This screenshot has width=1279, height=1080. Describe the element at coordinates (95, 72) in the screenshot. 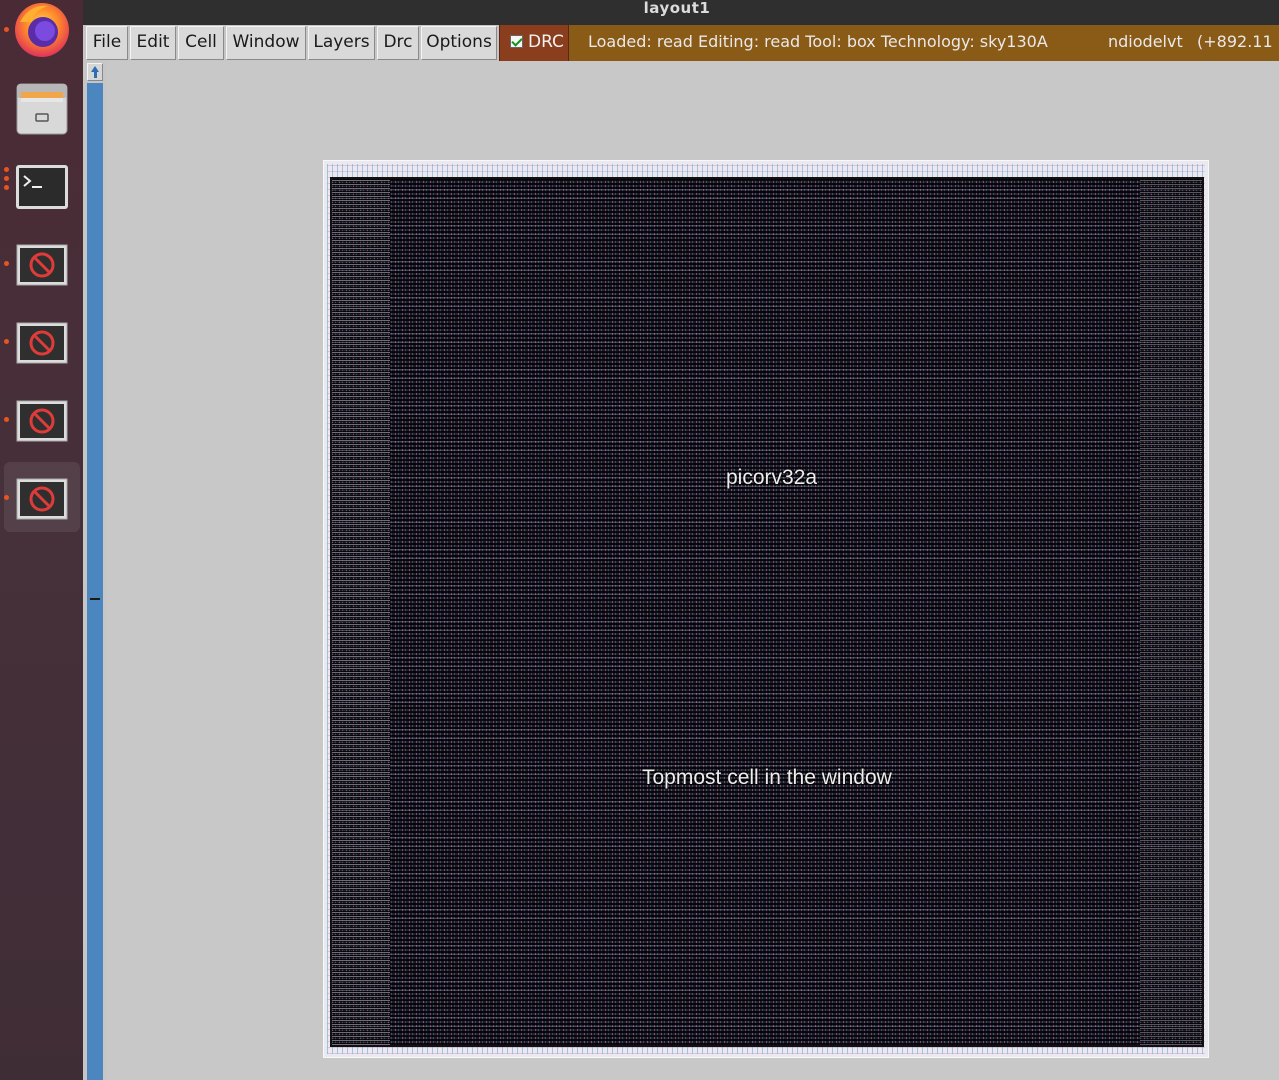

I see `scroll-up-arrow-icon` at that location.